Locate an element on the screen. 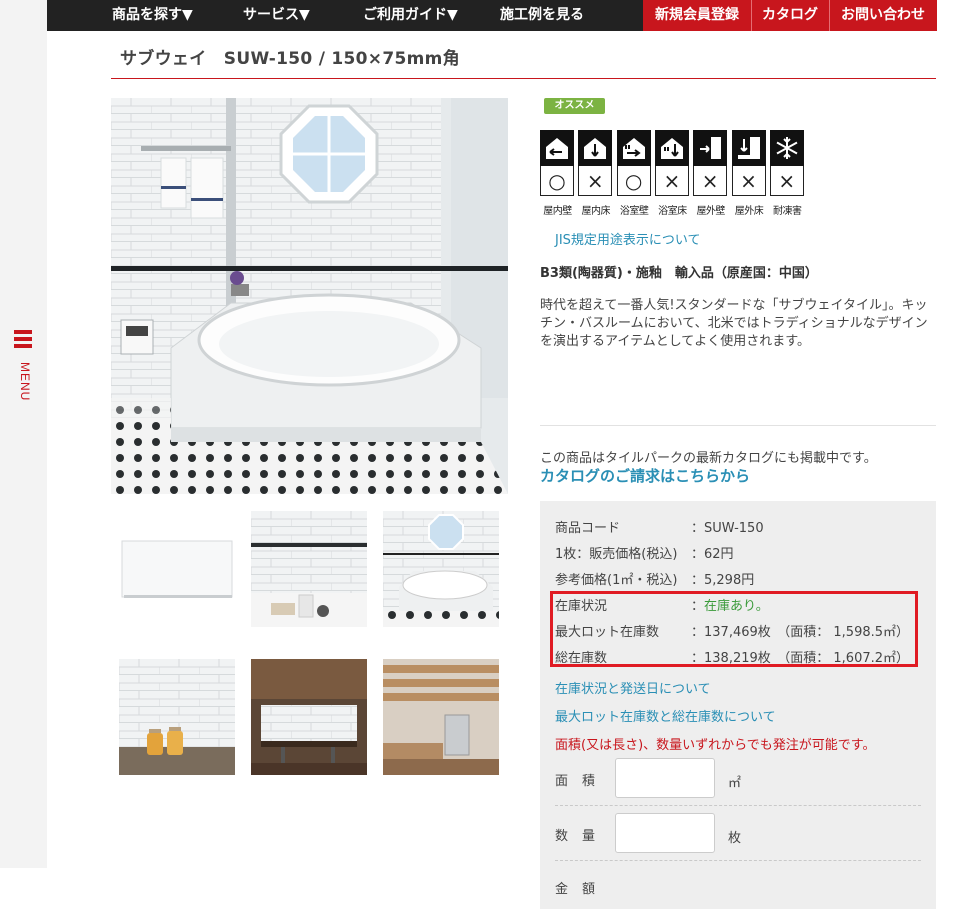 The width and height of the screenshot is (976, 909). info-key: 参考価格(1㎡・税込) is located at coordinates (616, 580).